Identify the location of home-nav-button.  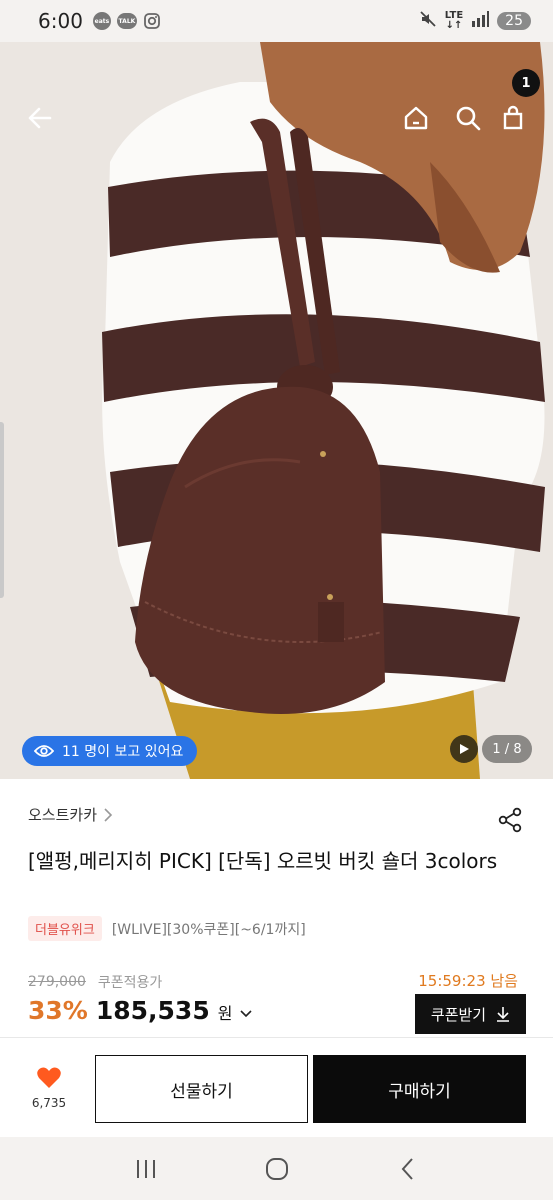
(277, 1169).